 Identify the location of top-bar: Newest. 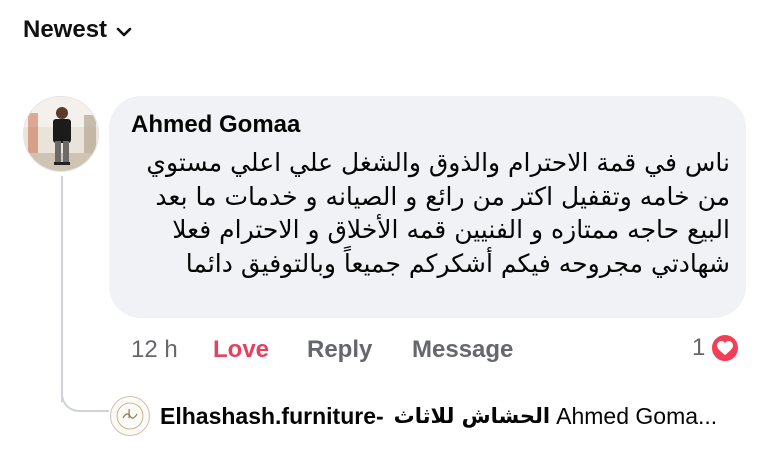
(384, 32).